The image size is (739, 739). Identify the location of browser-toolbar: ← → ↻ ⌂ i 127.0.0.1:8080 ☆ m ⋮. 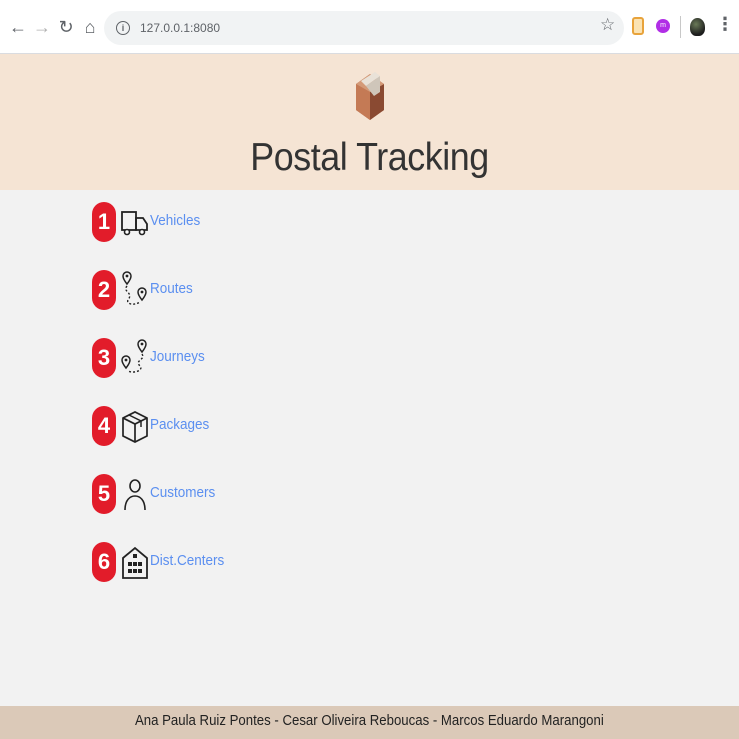
(369, 27).